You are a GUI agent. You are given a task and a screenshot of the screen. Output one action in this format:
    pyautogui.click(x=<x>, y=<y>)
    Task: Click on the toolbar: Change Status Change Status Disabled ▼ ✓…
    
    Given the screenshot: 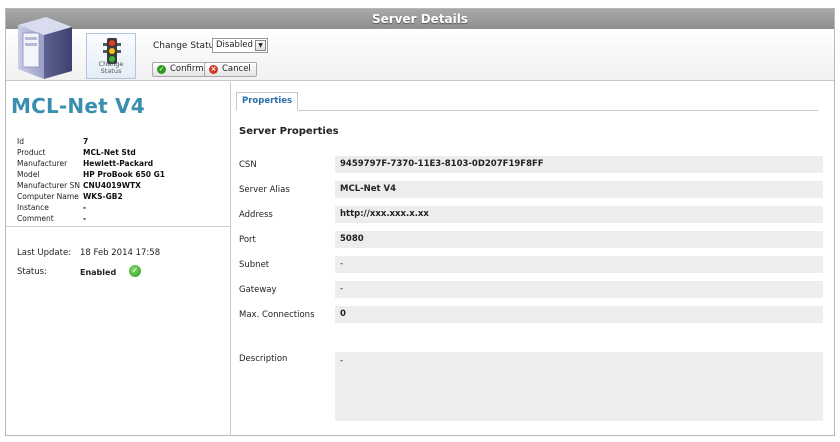 What is the action you would take?
    pyautogui.click(x=420, y=49)
    